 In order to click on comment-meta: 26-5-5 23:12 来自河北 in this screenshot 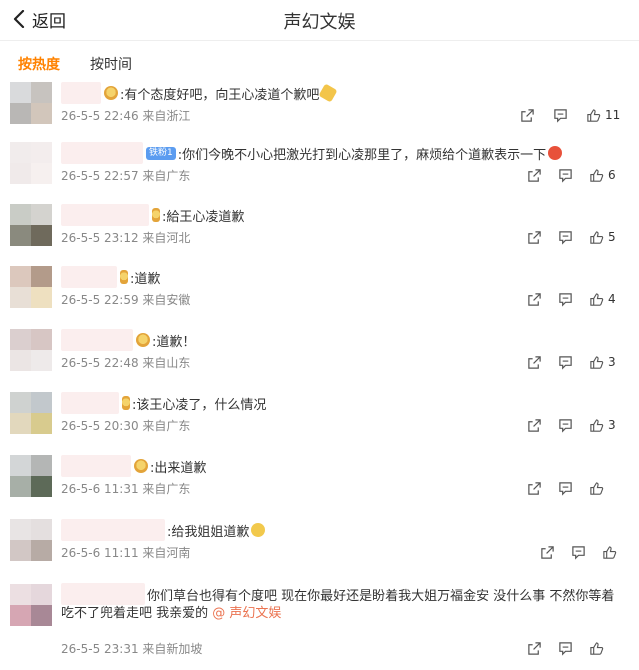, I will do `click(126, 238)`.